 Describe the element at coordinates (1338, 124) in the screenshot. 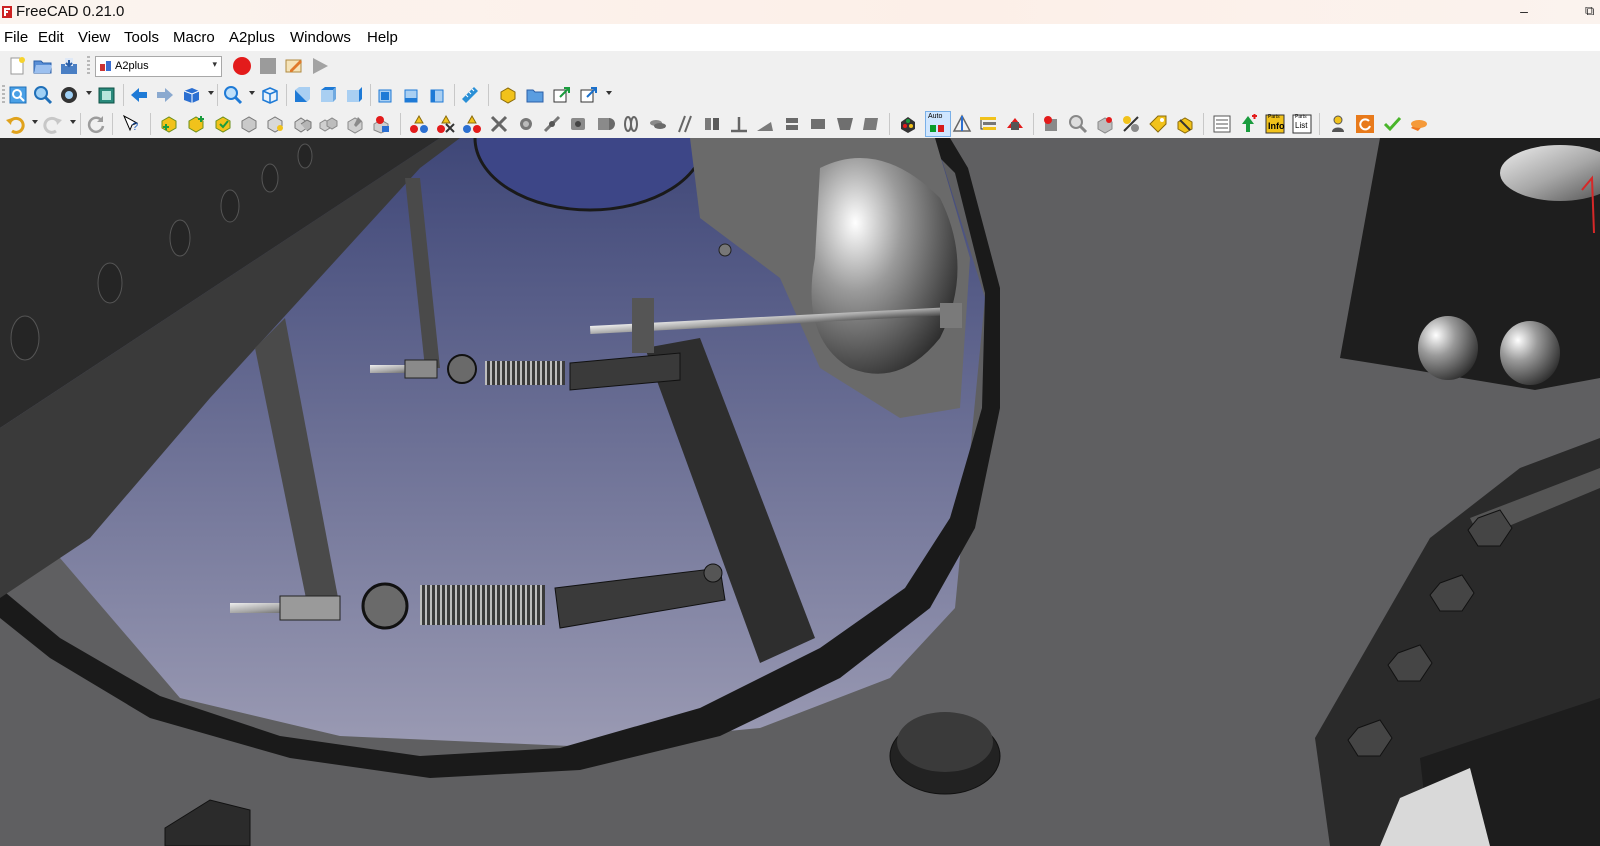

I see `workbench-info-button` at that location.